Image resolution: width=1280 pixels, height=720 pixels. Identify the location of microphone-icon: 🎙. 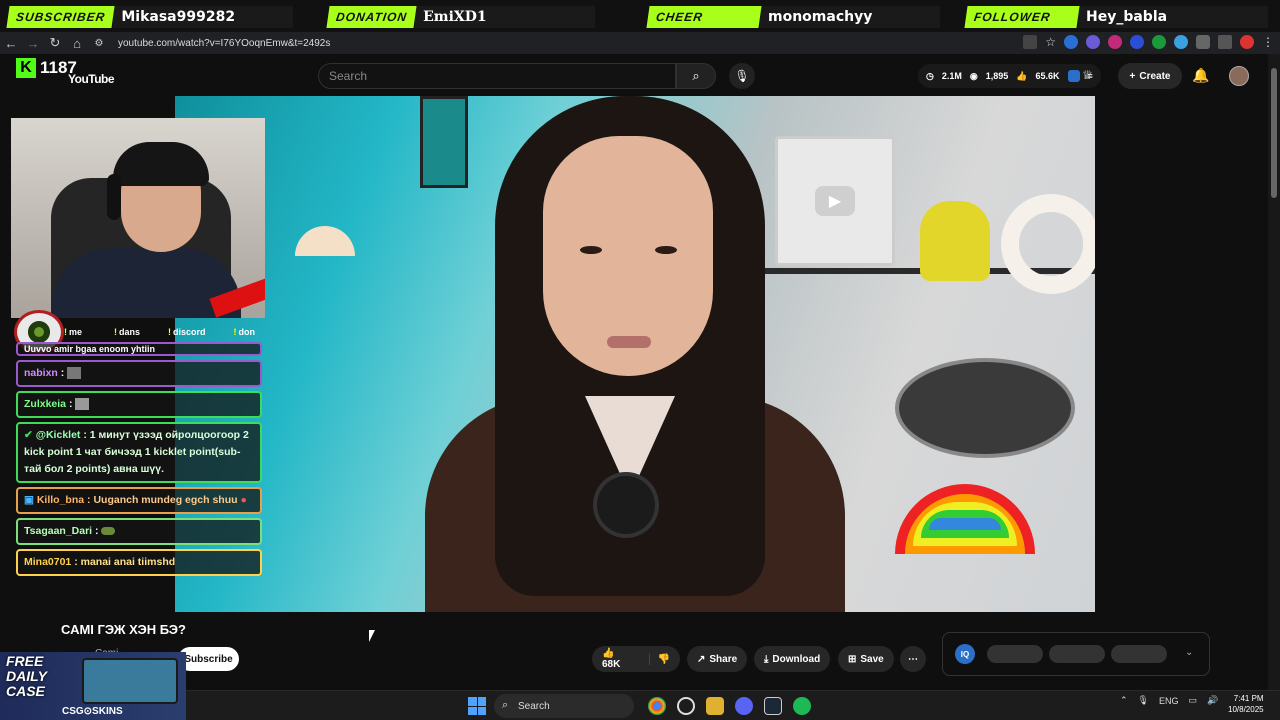
(1143, 700).